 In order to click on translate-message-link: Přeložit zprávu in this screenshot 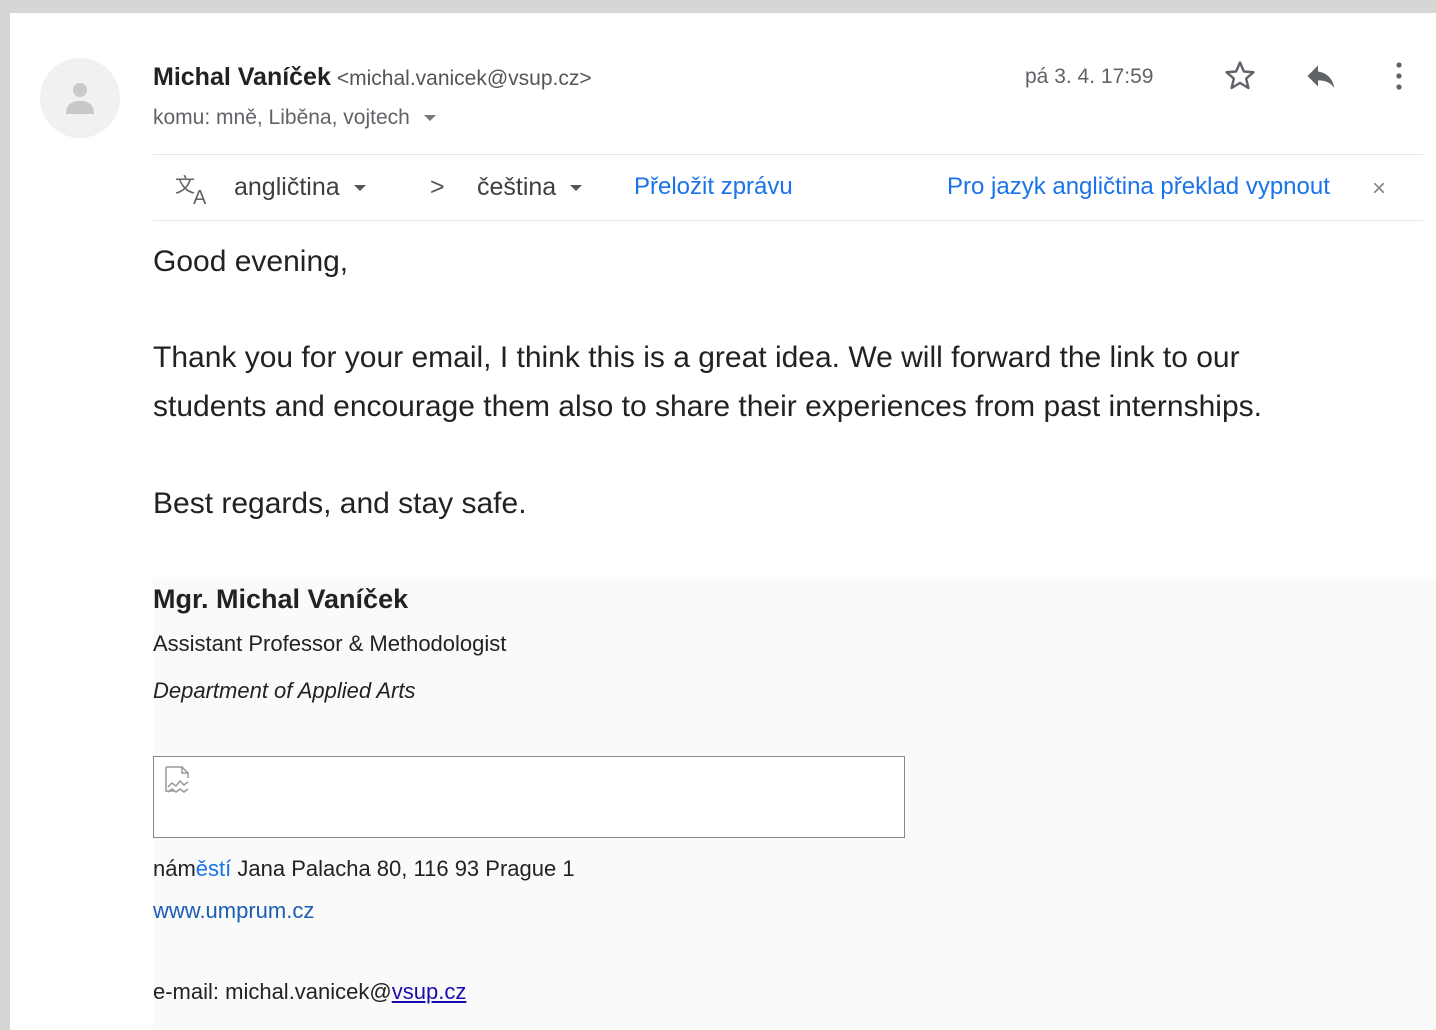, I will do `click(713, 187)`.